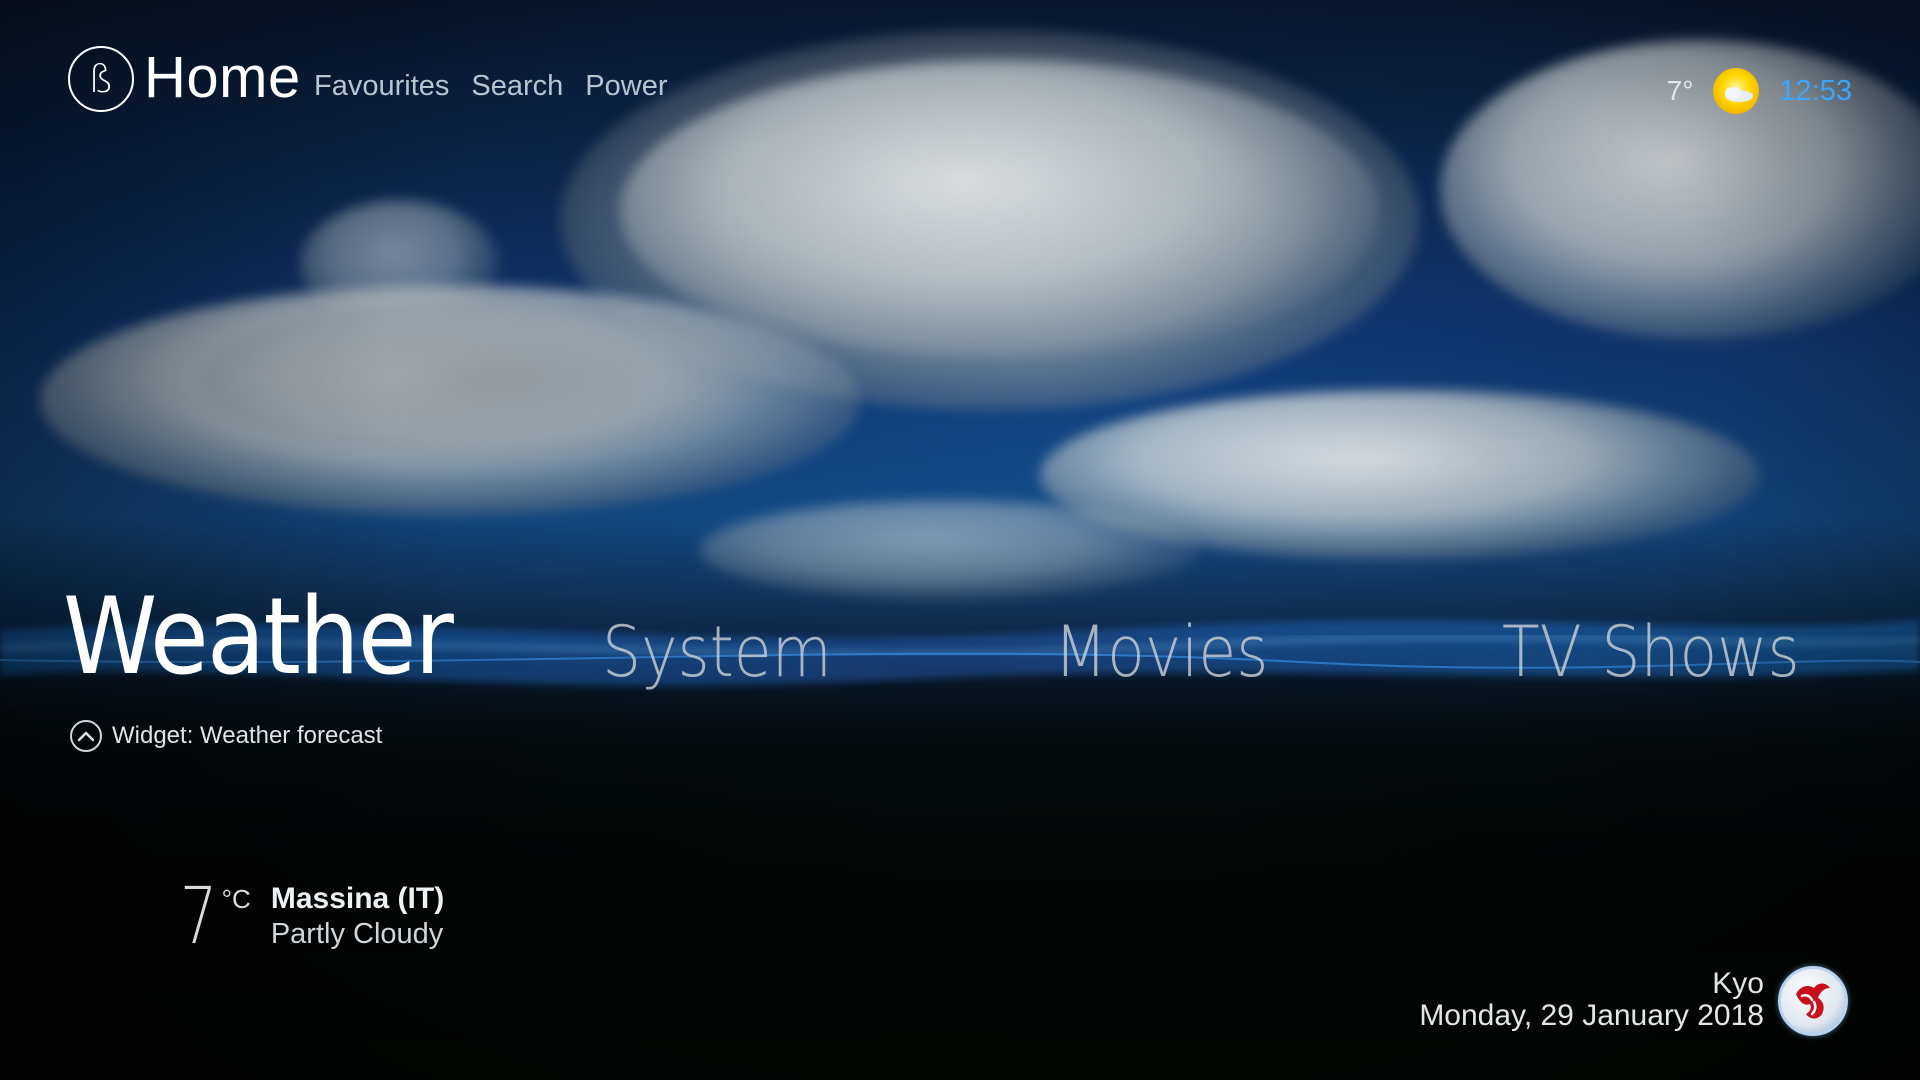 The height and width of the screenshot is (1080, 1920). Describe the element at coordinates (1736, 91) in the screenshot. I see `sun-cloud-icon` at that location.